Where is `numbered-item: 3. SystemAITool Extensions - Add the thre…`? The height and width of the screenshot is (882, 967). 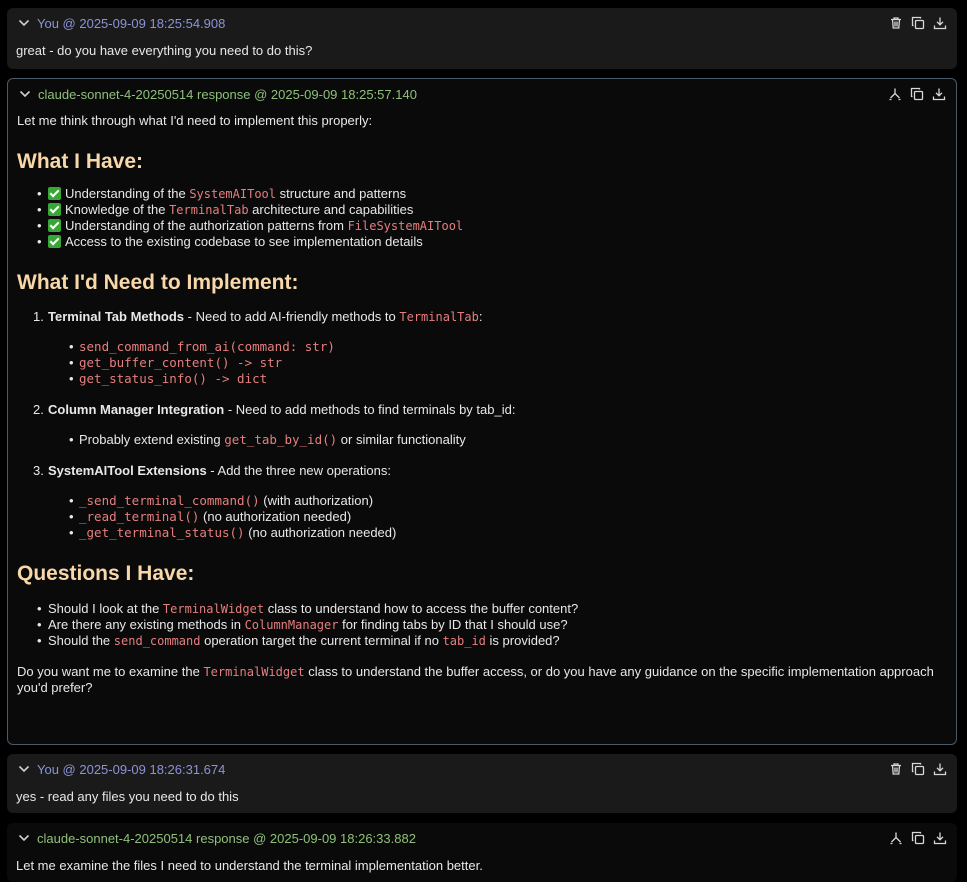
numbered-item: 3. SystemAITool Extensions - Add the thre… is located at coordinates (482, 502).